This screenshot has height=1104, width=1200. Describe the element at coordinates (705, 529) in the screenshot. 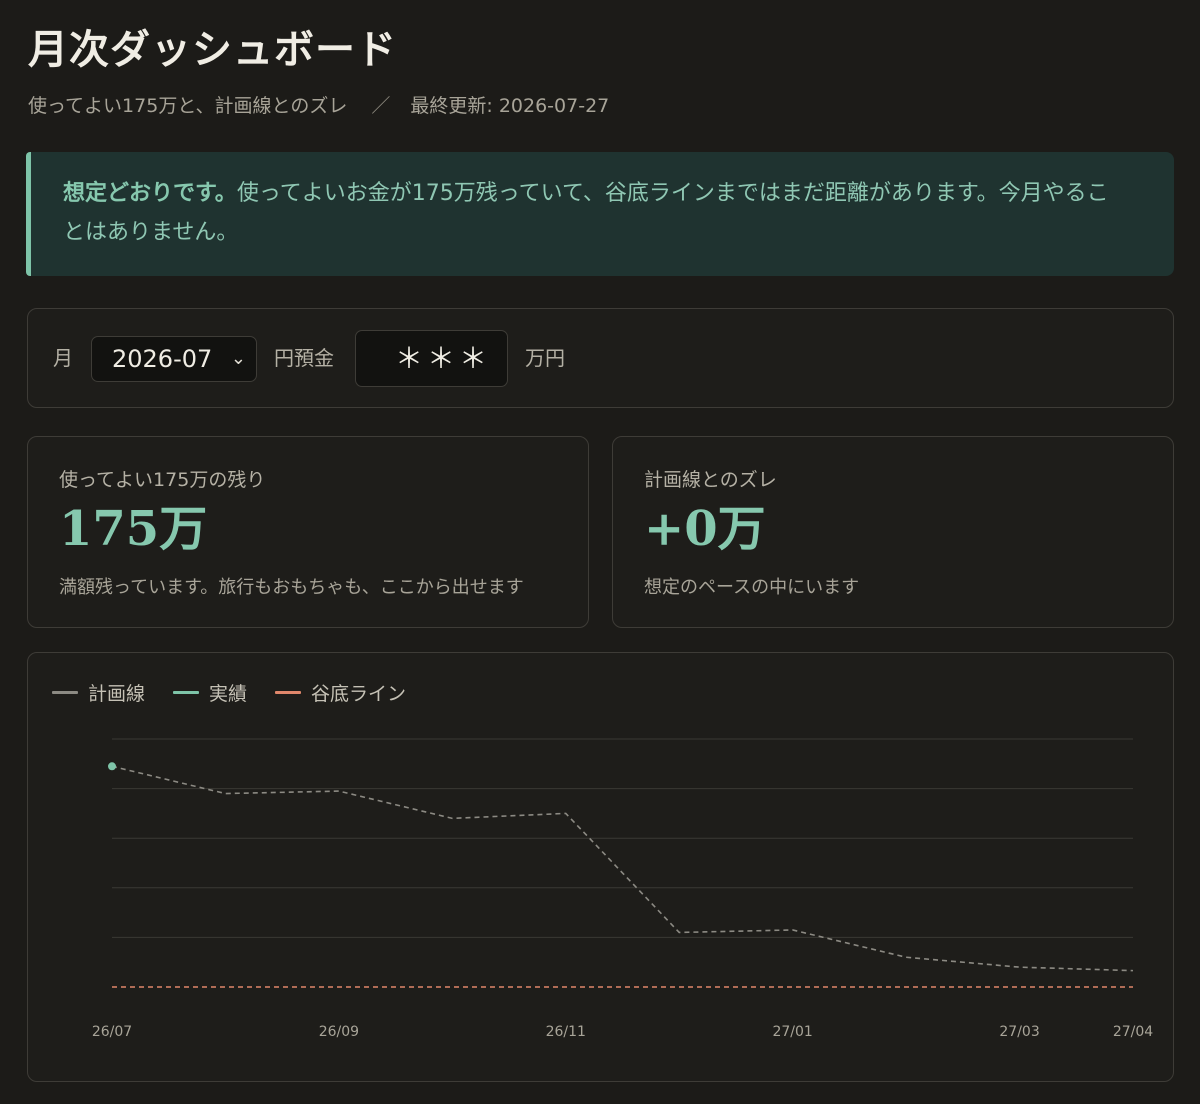

I see `plan-deviation-value: +0万` at that location.